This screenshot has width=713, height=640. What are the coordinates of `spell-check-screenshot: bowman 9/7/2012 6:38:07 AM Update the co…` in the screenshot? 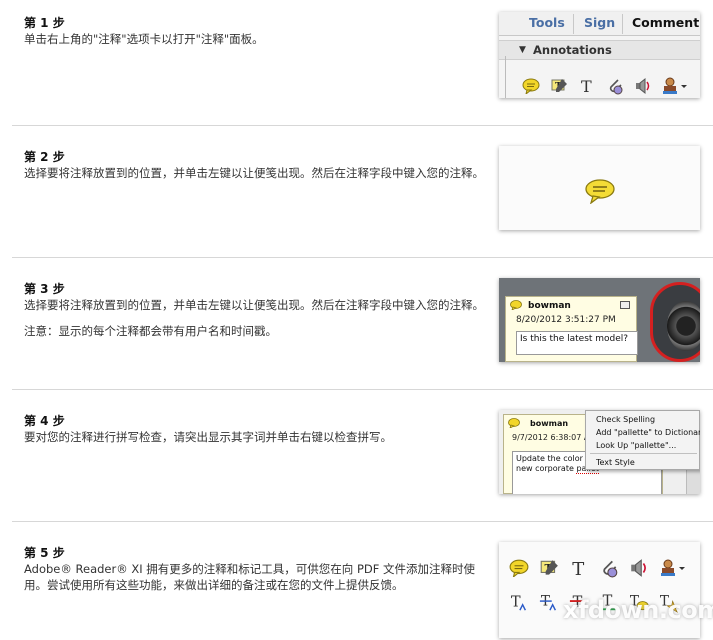 It's located at (599, 452).